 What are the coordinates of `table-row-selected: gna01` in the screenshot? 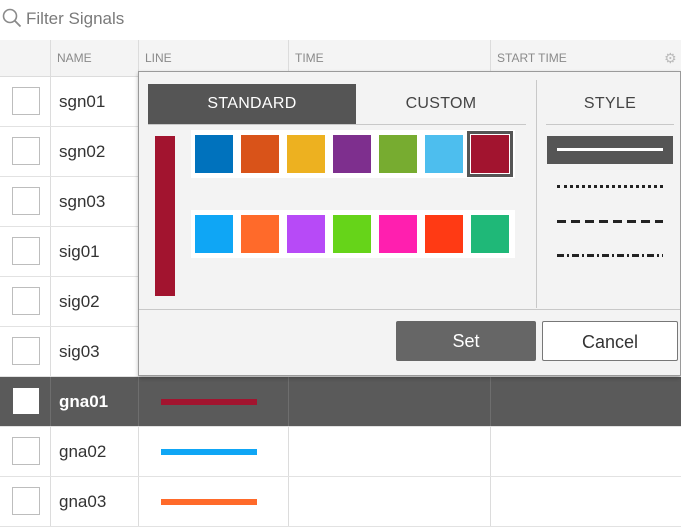 It's located at (340, 402).